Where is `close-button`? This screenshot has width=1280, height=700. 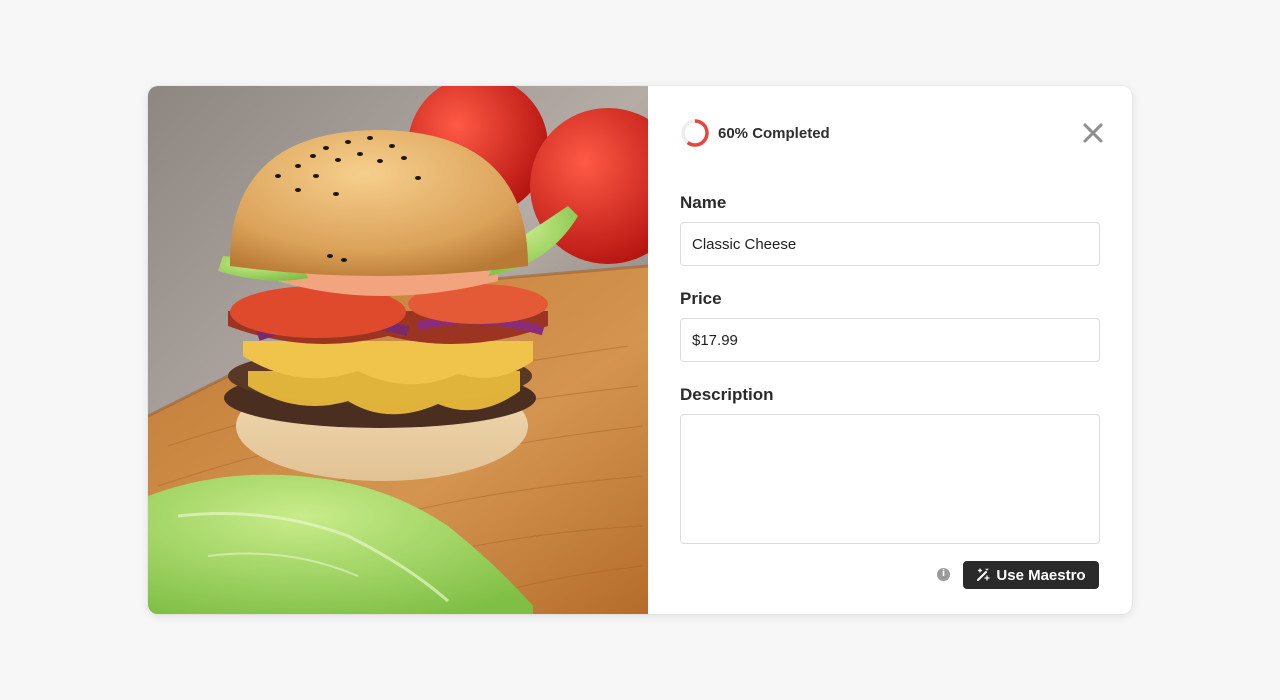 close-button is located at coordinates (1093, 133).